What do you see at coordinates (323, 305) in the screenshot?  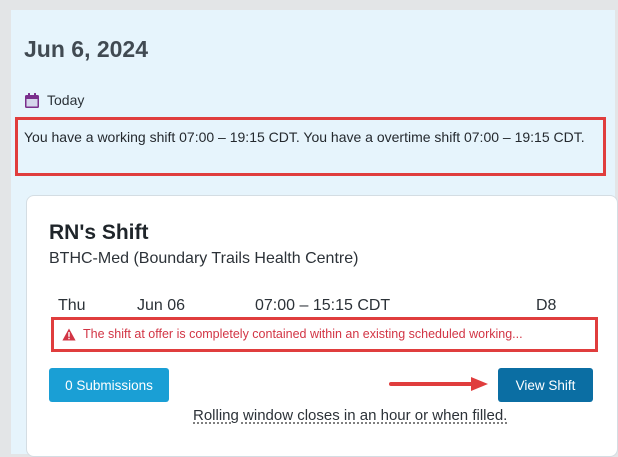 I see `shift-time: 07:00 – 15:15 CDT` at bounding box center [323, 305].